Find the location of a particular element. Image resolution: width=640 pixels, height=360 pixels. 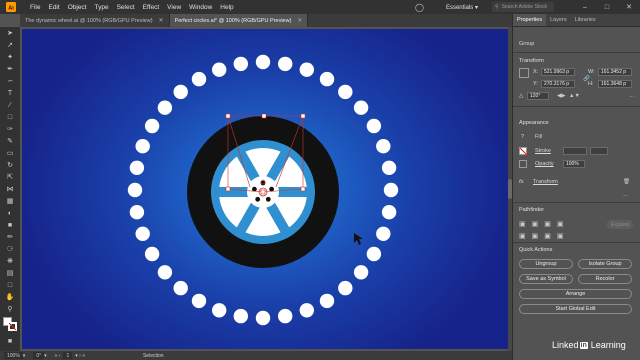

tab-libraries: Libraries is located at coordinates (585, 20).